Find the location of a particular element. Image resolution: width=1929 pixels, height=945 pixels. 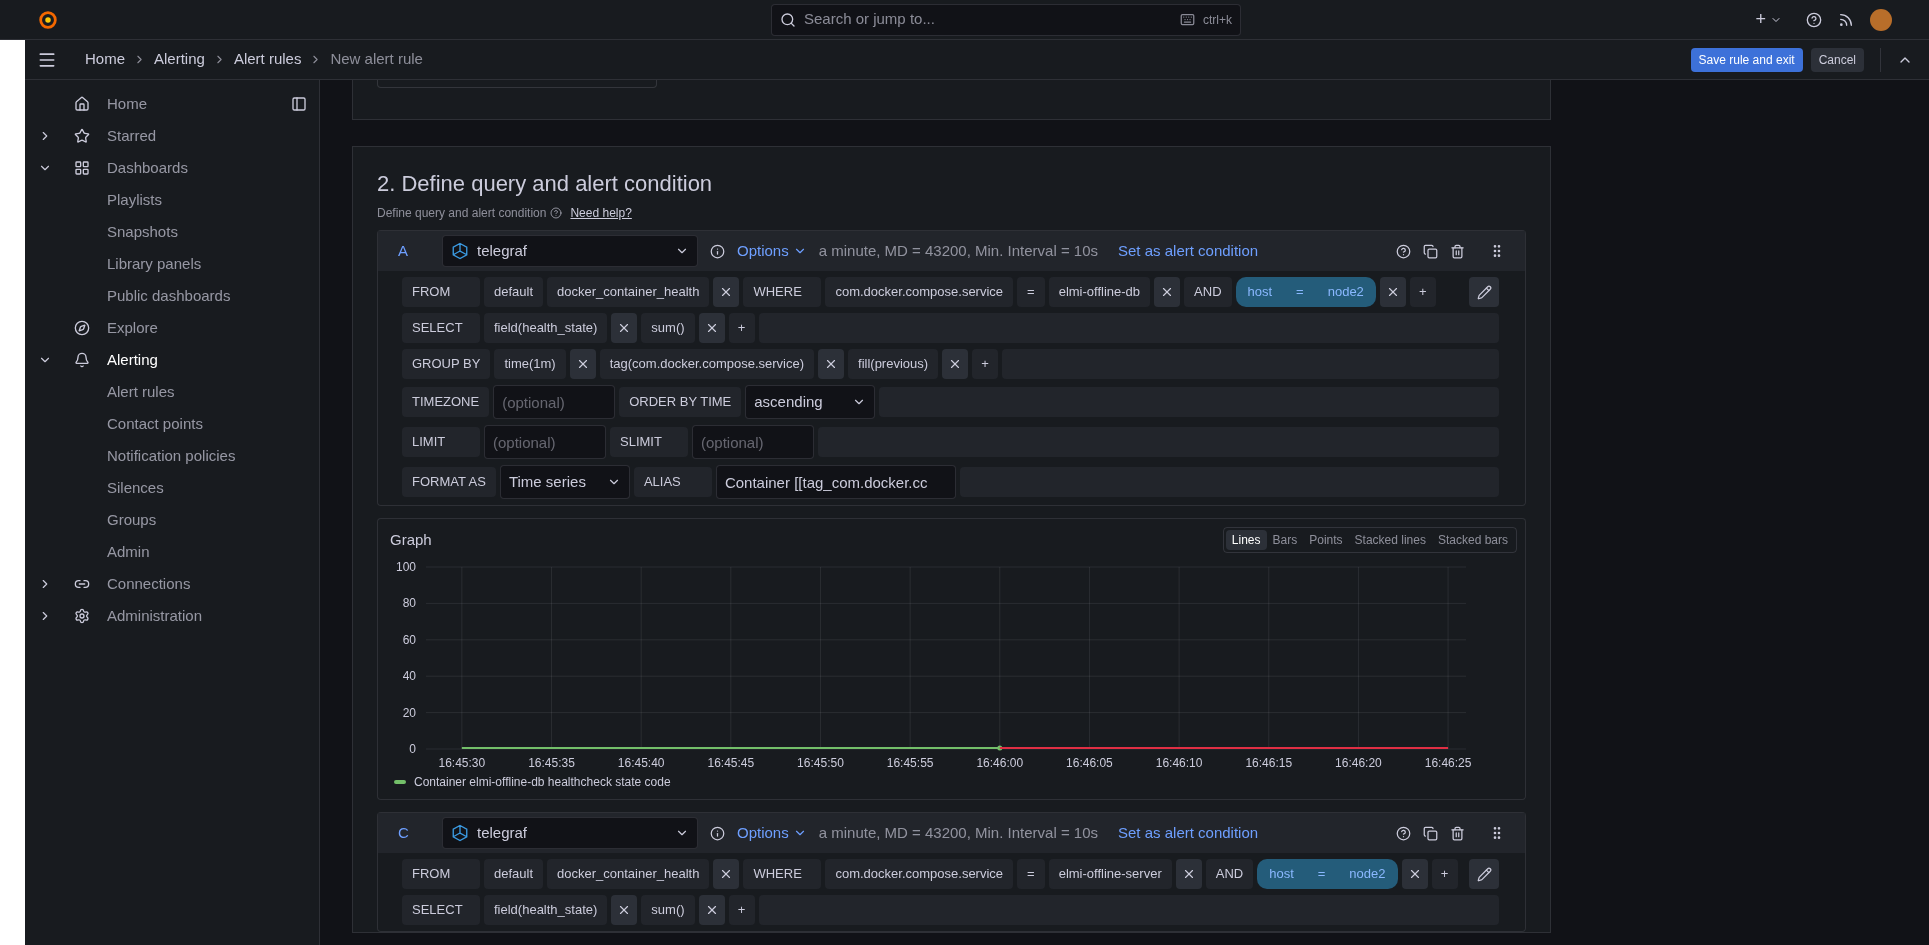

graph-mode-tab: Bars is located at coordinates (1285, 540).